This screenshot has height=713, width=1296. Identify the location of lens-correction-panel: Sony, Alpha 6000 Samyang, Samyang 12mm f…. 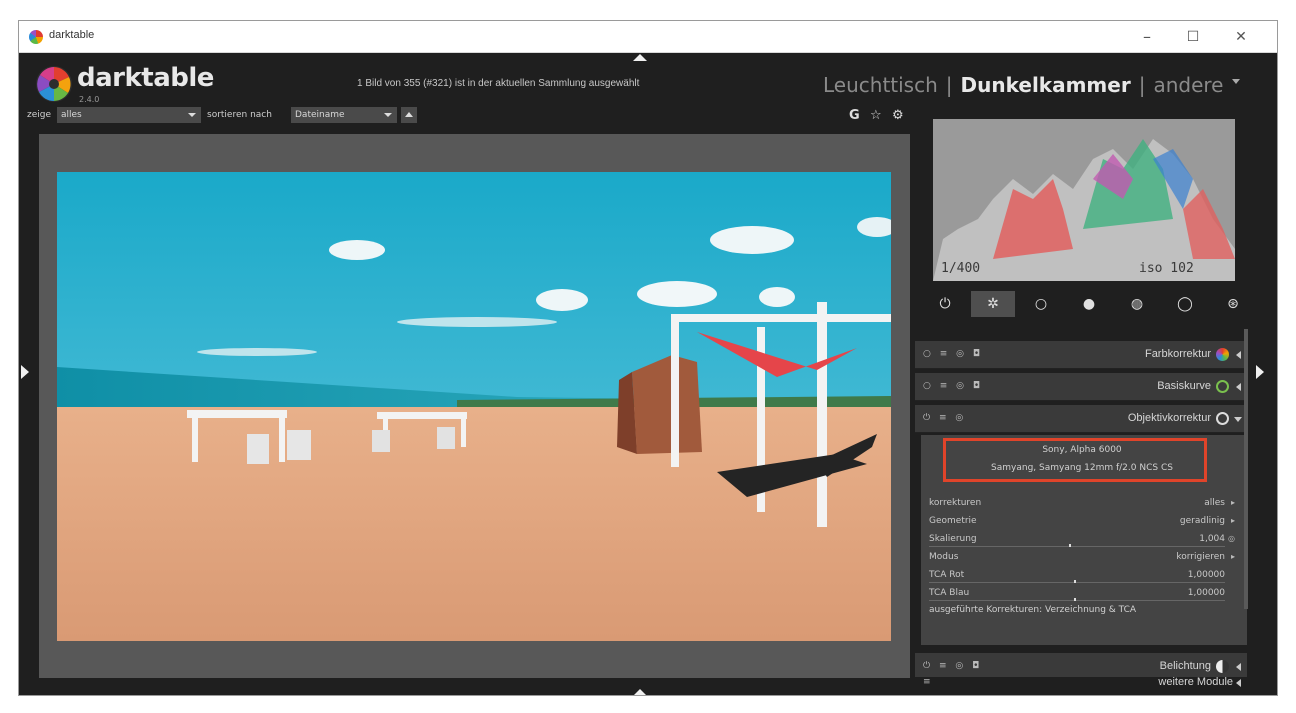
(1084, 540).